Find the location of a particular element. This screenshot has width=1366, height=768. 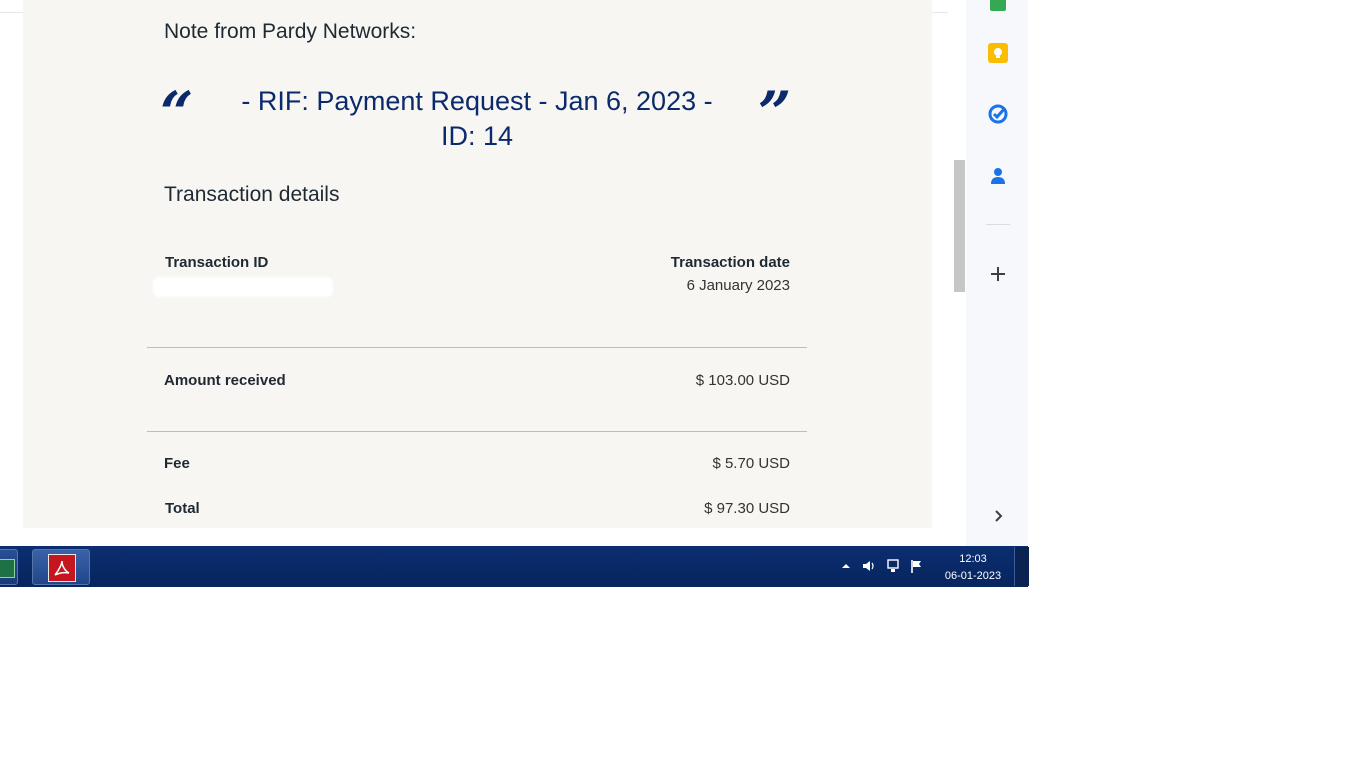

keep-icon is located at coordinates (998, 53).